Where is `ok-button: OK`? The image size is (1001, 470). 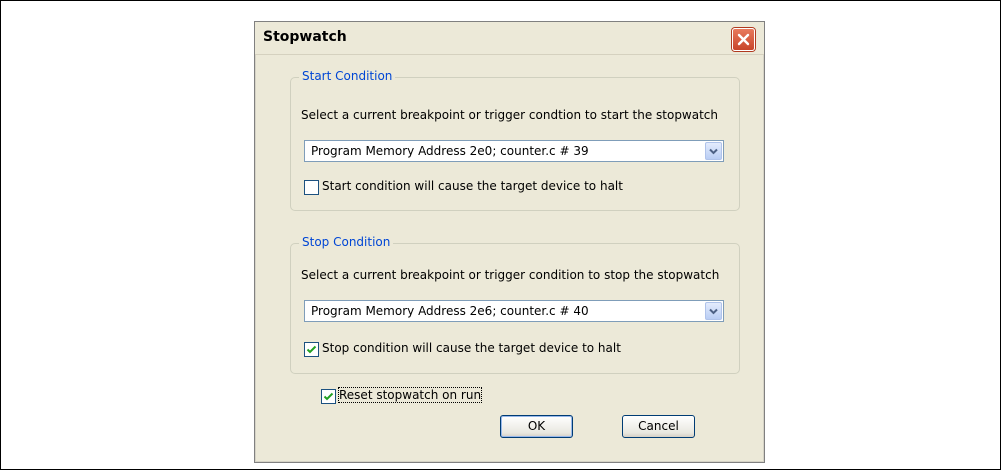
ok-button: OK is located at coordinates (536, 426).